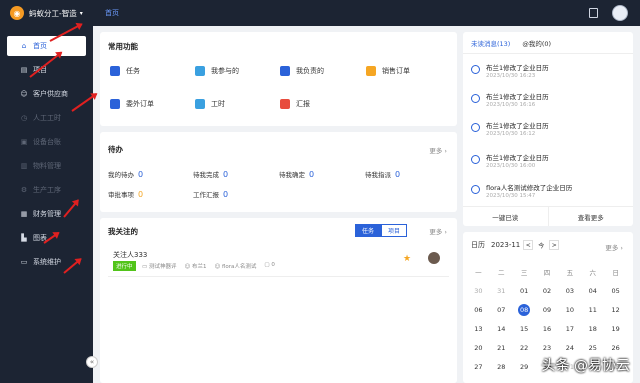 Image resolution: width=640 pixels, height=383 pixels. What do you see at coordinates (125, 71) in the screenshot?
I see `function-task: 任务` at bounding box center [125, 71].